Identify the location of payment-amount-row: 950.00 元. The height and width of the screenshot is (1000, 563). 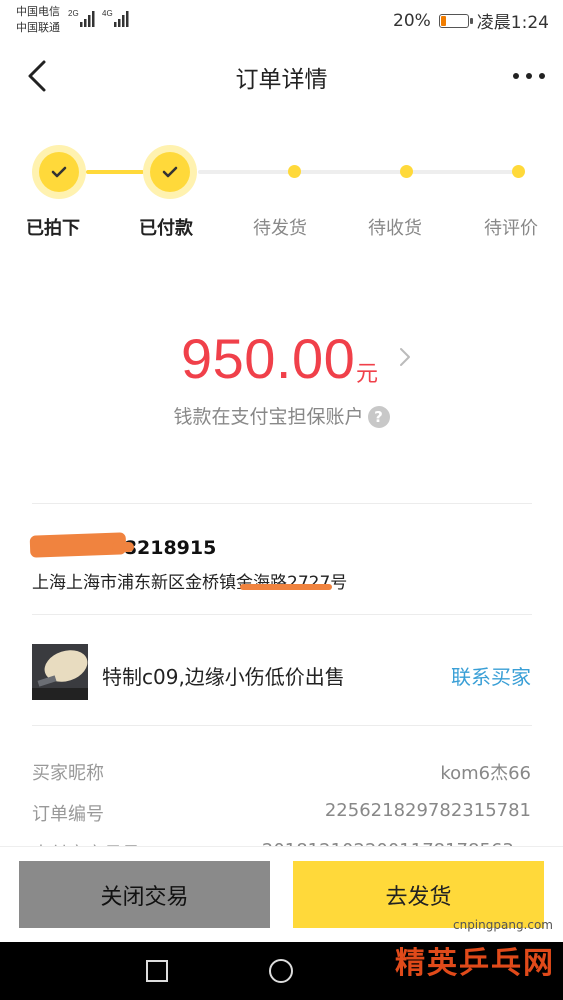
(281, 361).